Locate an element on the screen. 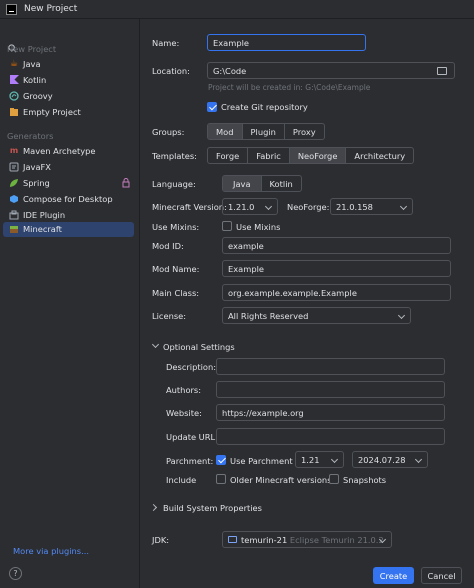  older-versions-checkbox is located at coordinates (221, 479).